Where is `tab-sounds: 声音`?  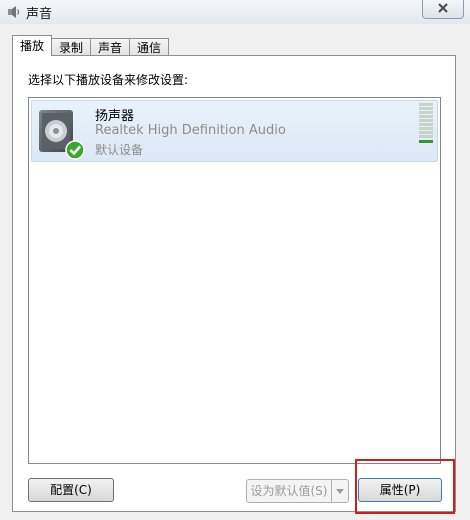
tab-sounds: 声音 is located at coordinates (110, 47).